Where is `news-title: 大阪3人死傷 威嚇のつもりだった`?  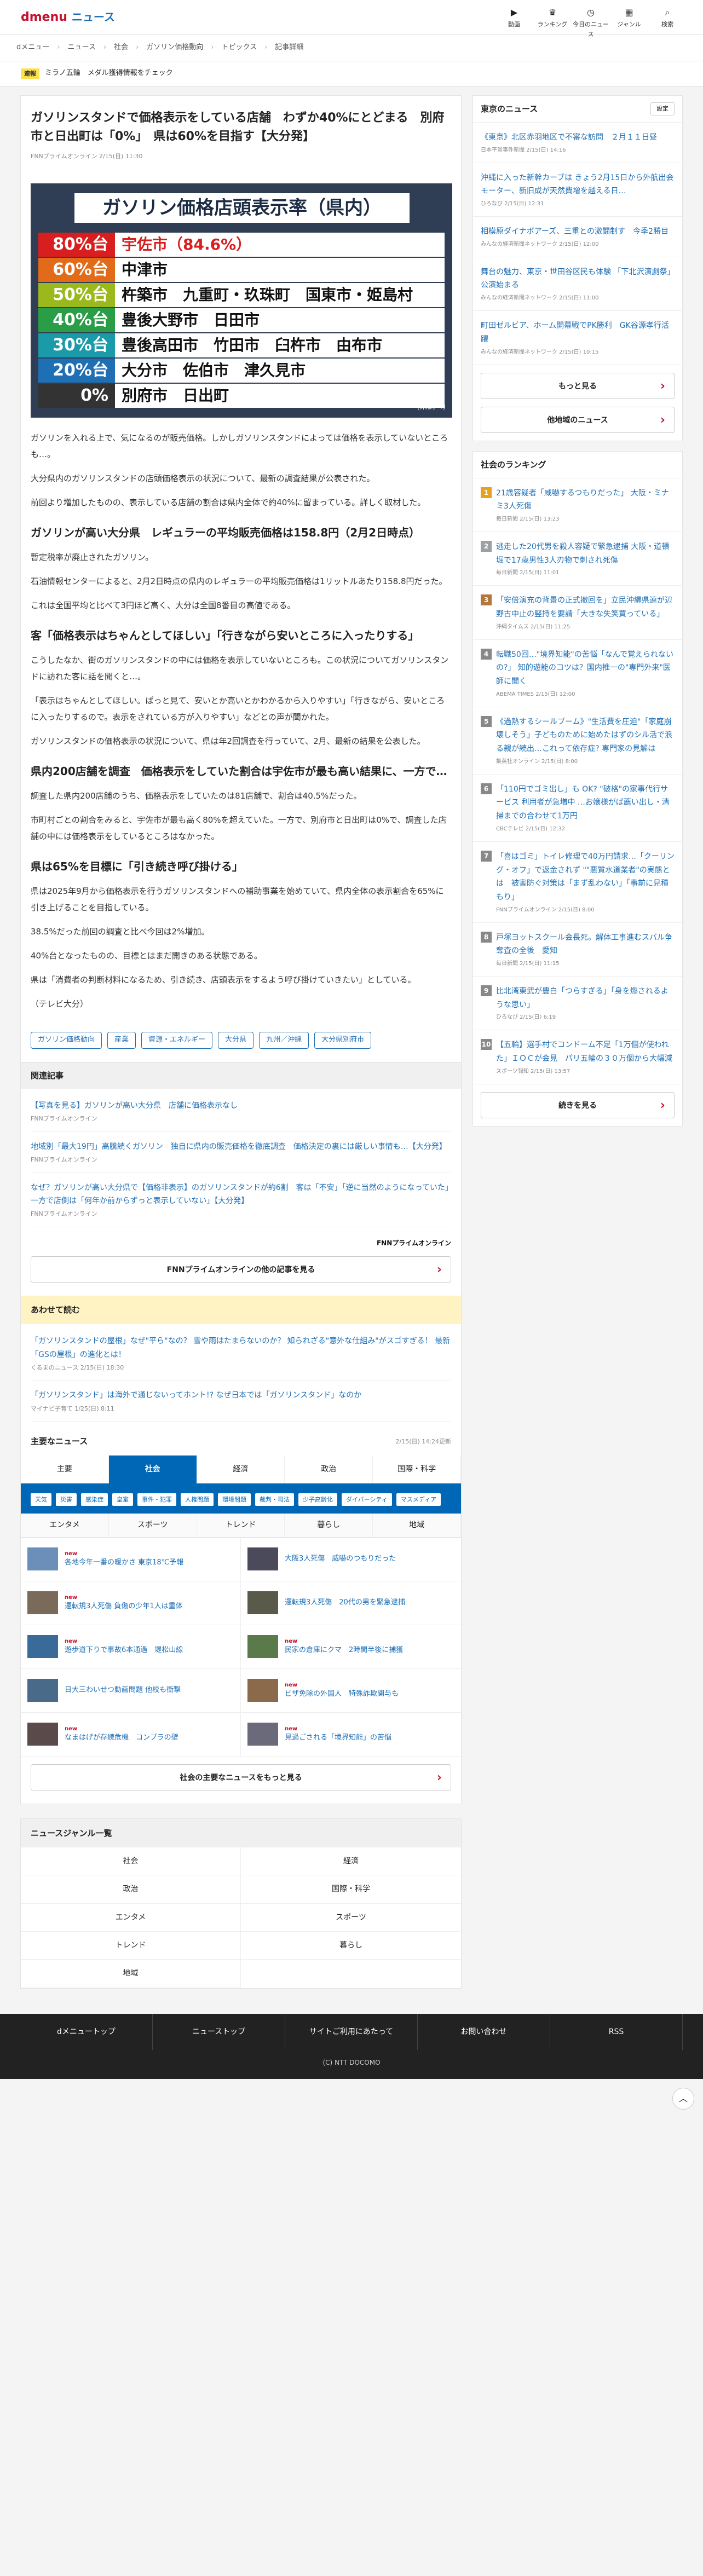 news-title: 大阪3人死傷 威嚇のつもりだった is located at coordinates (340, 1559).